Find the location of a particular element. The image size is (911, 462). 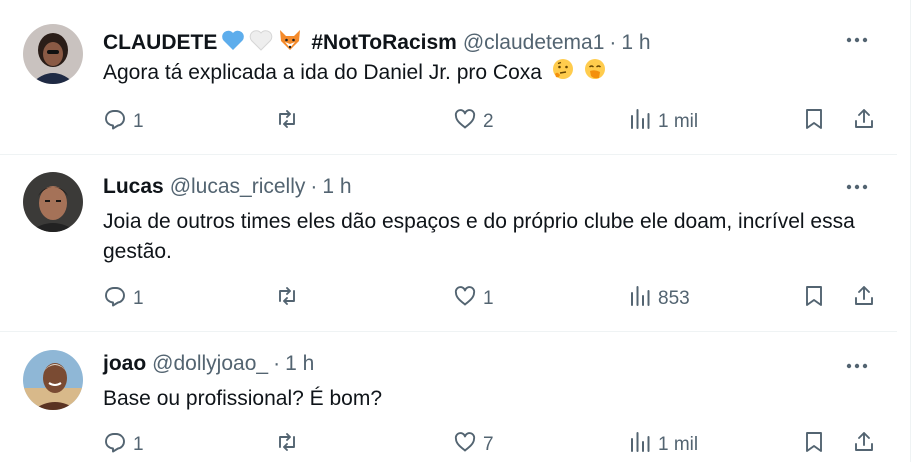

user-handle: @dollyjoao_ is located at coordinates (210, 364).